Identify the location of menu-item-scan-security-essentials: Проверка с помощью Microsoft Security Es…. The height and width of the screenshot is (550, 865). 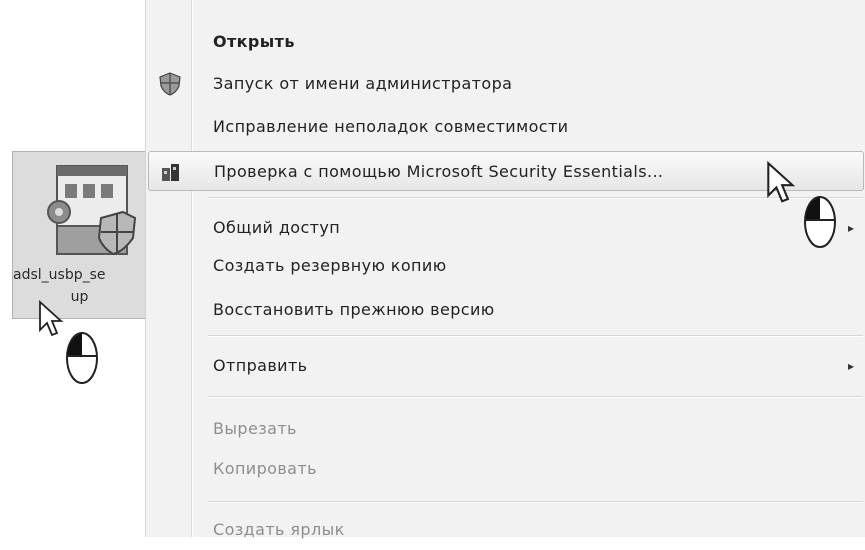
(506, 171).